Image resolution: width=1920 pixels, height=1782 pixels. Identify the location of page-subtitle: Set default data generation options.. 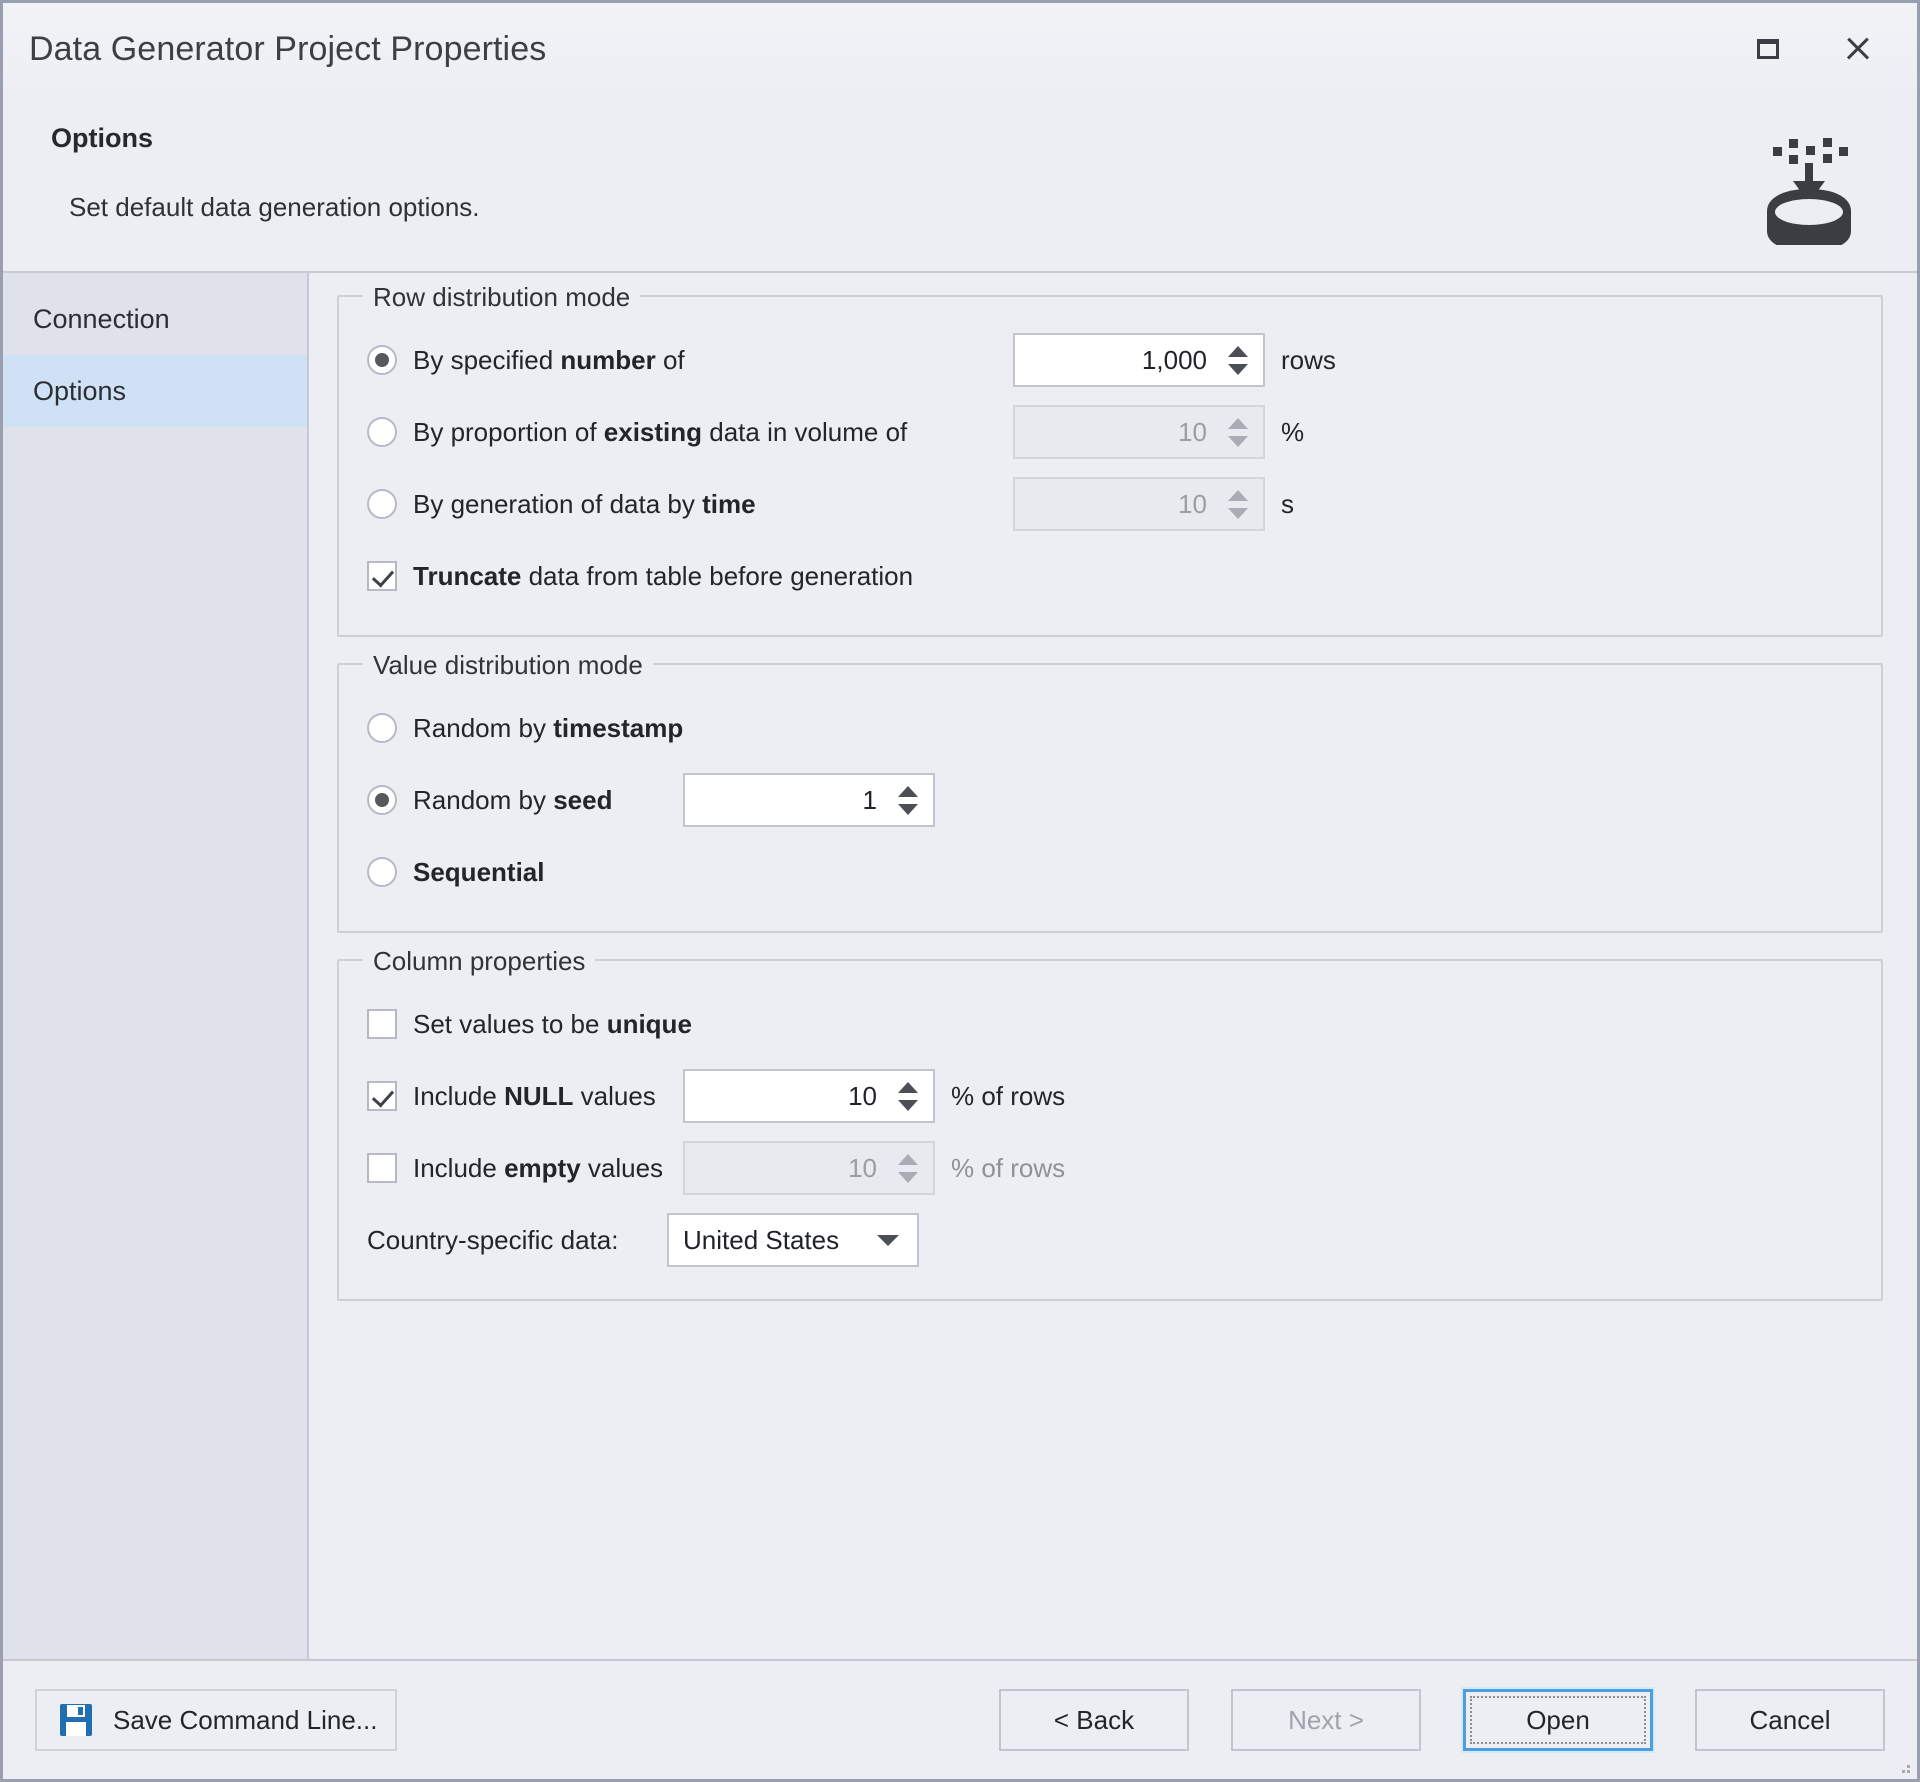
(274, 207).